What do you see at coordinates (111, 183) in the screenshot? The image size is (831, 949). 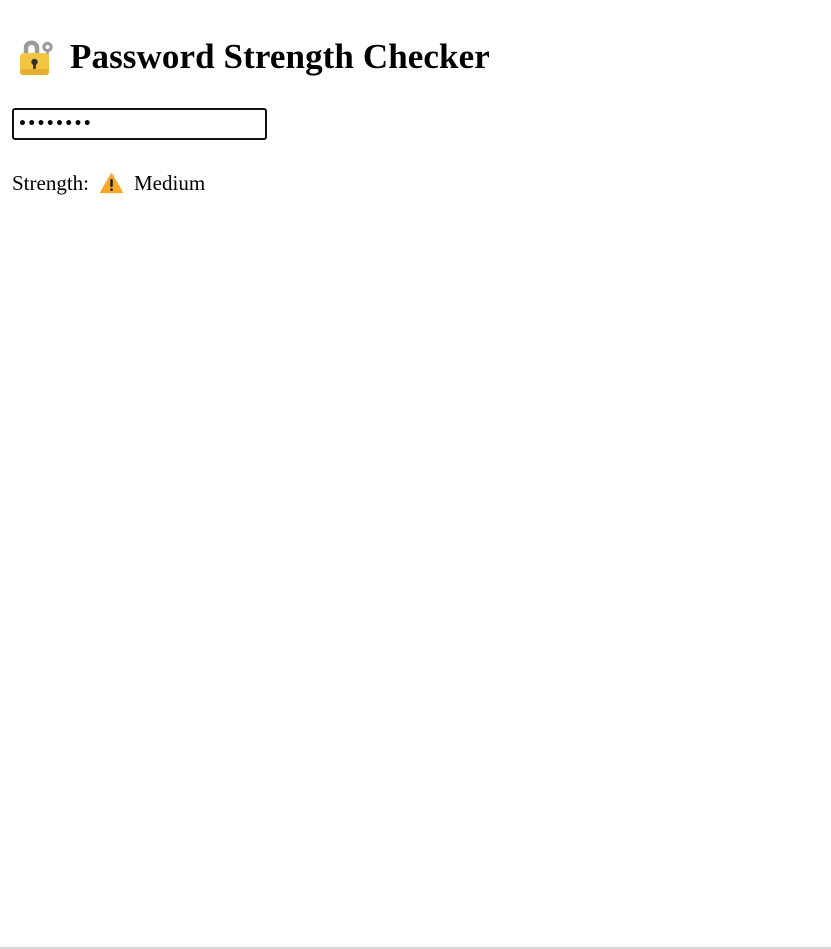 I see `warning-icon` at bounding box center [111, 183].